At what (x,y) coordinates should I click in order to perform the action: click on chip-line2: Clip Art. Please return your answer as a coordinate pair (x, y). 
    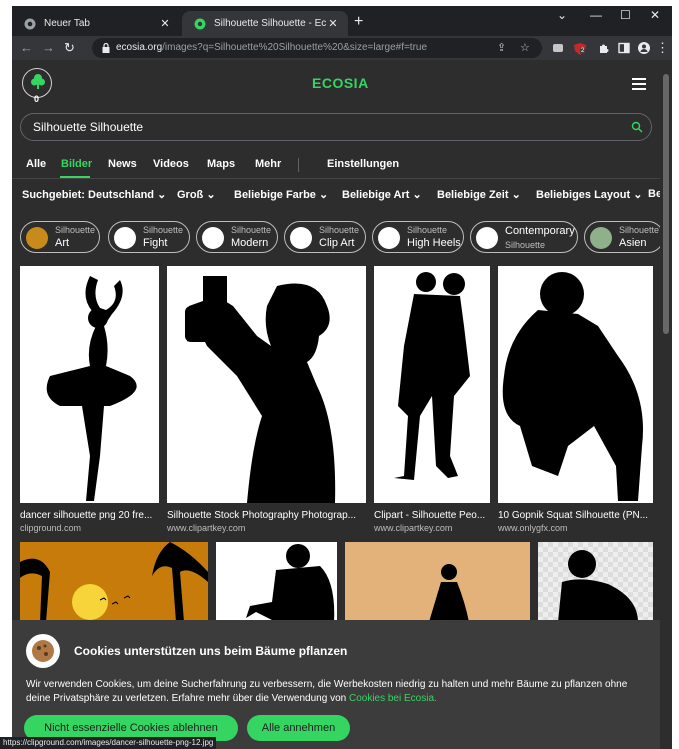
    Looking at the image, I should click on (337, 243).